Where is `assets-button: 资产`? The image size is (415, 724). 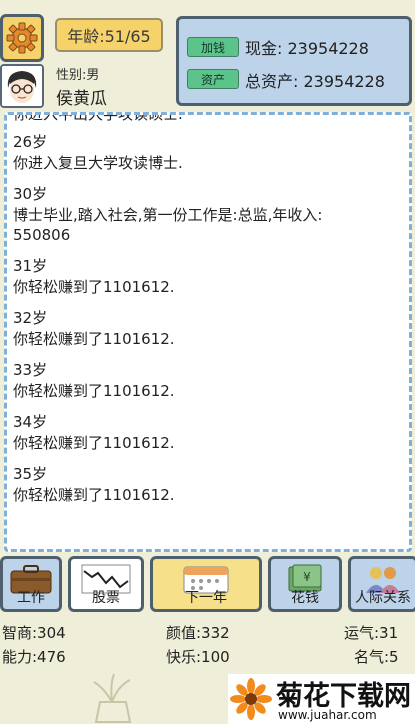 assets-button: 资产 is located at coordinates (213, 79).